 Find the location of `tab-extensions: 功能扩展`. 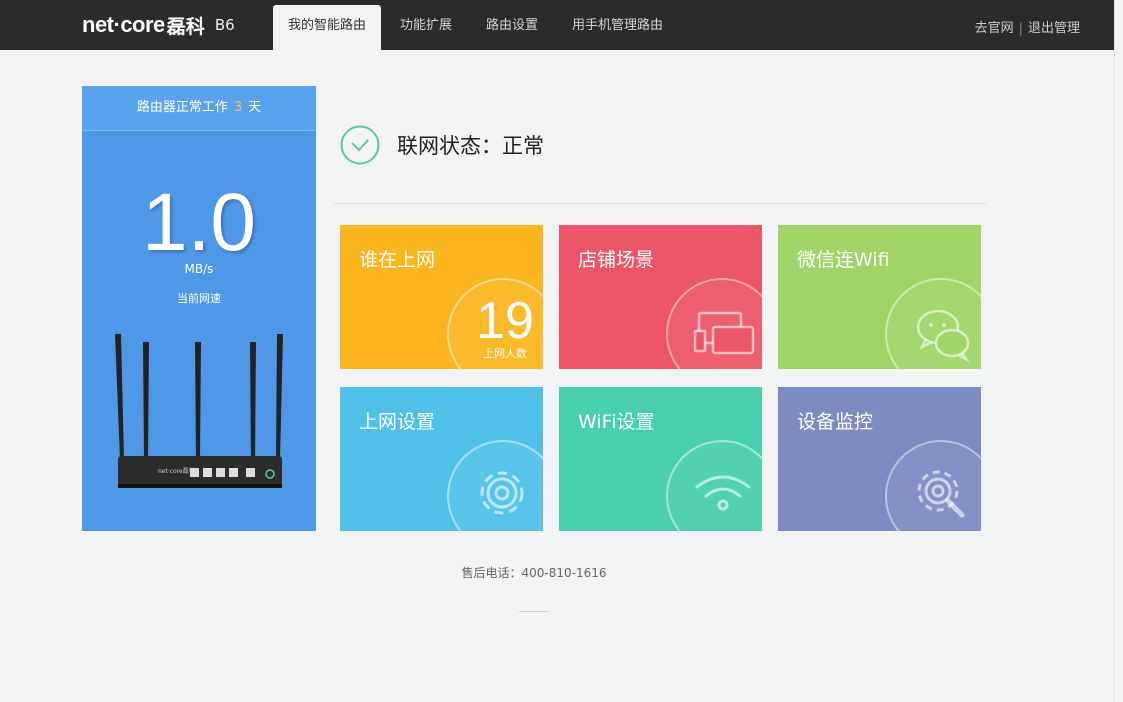

tab-extensions: 功能扩展 is located at coordinates (426, 27).